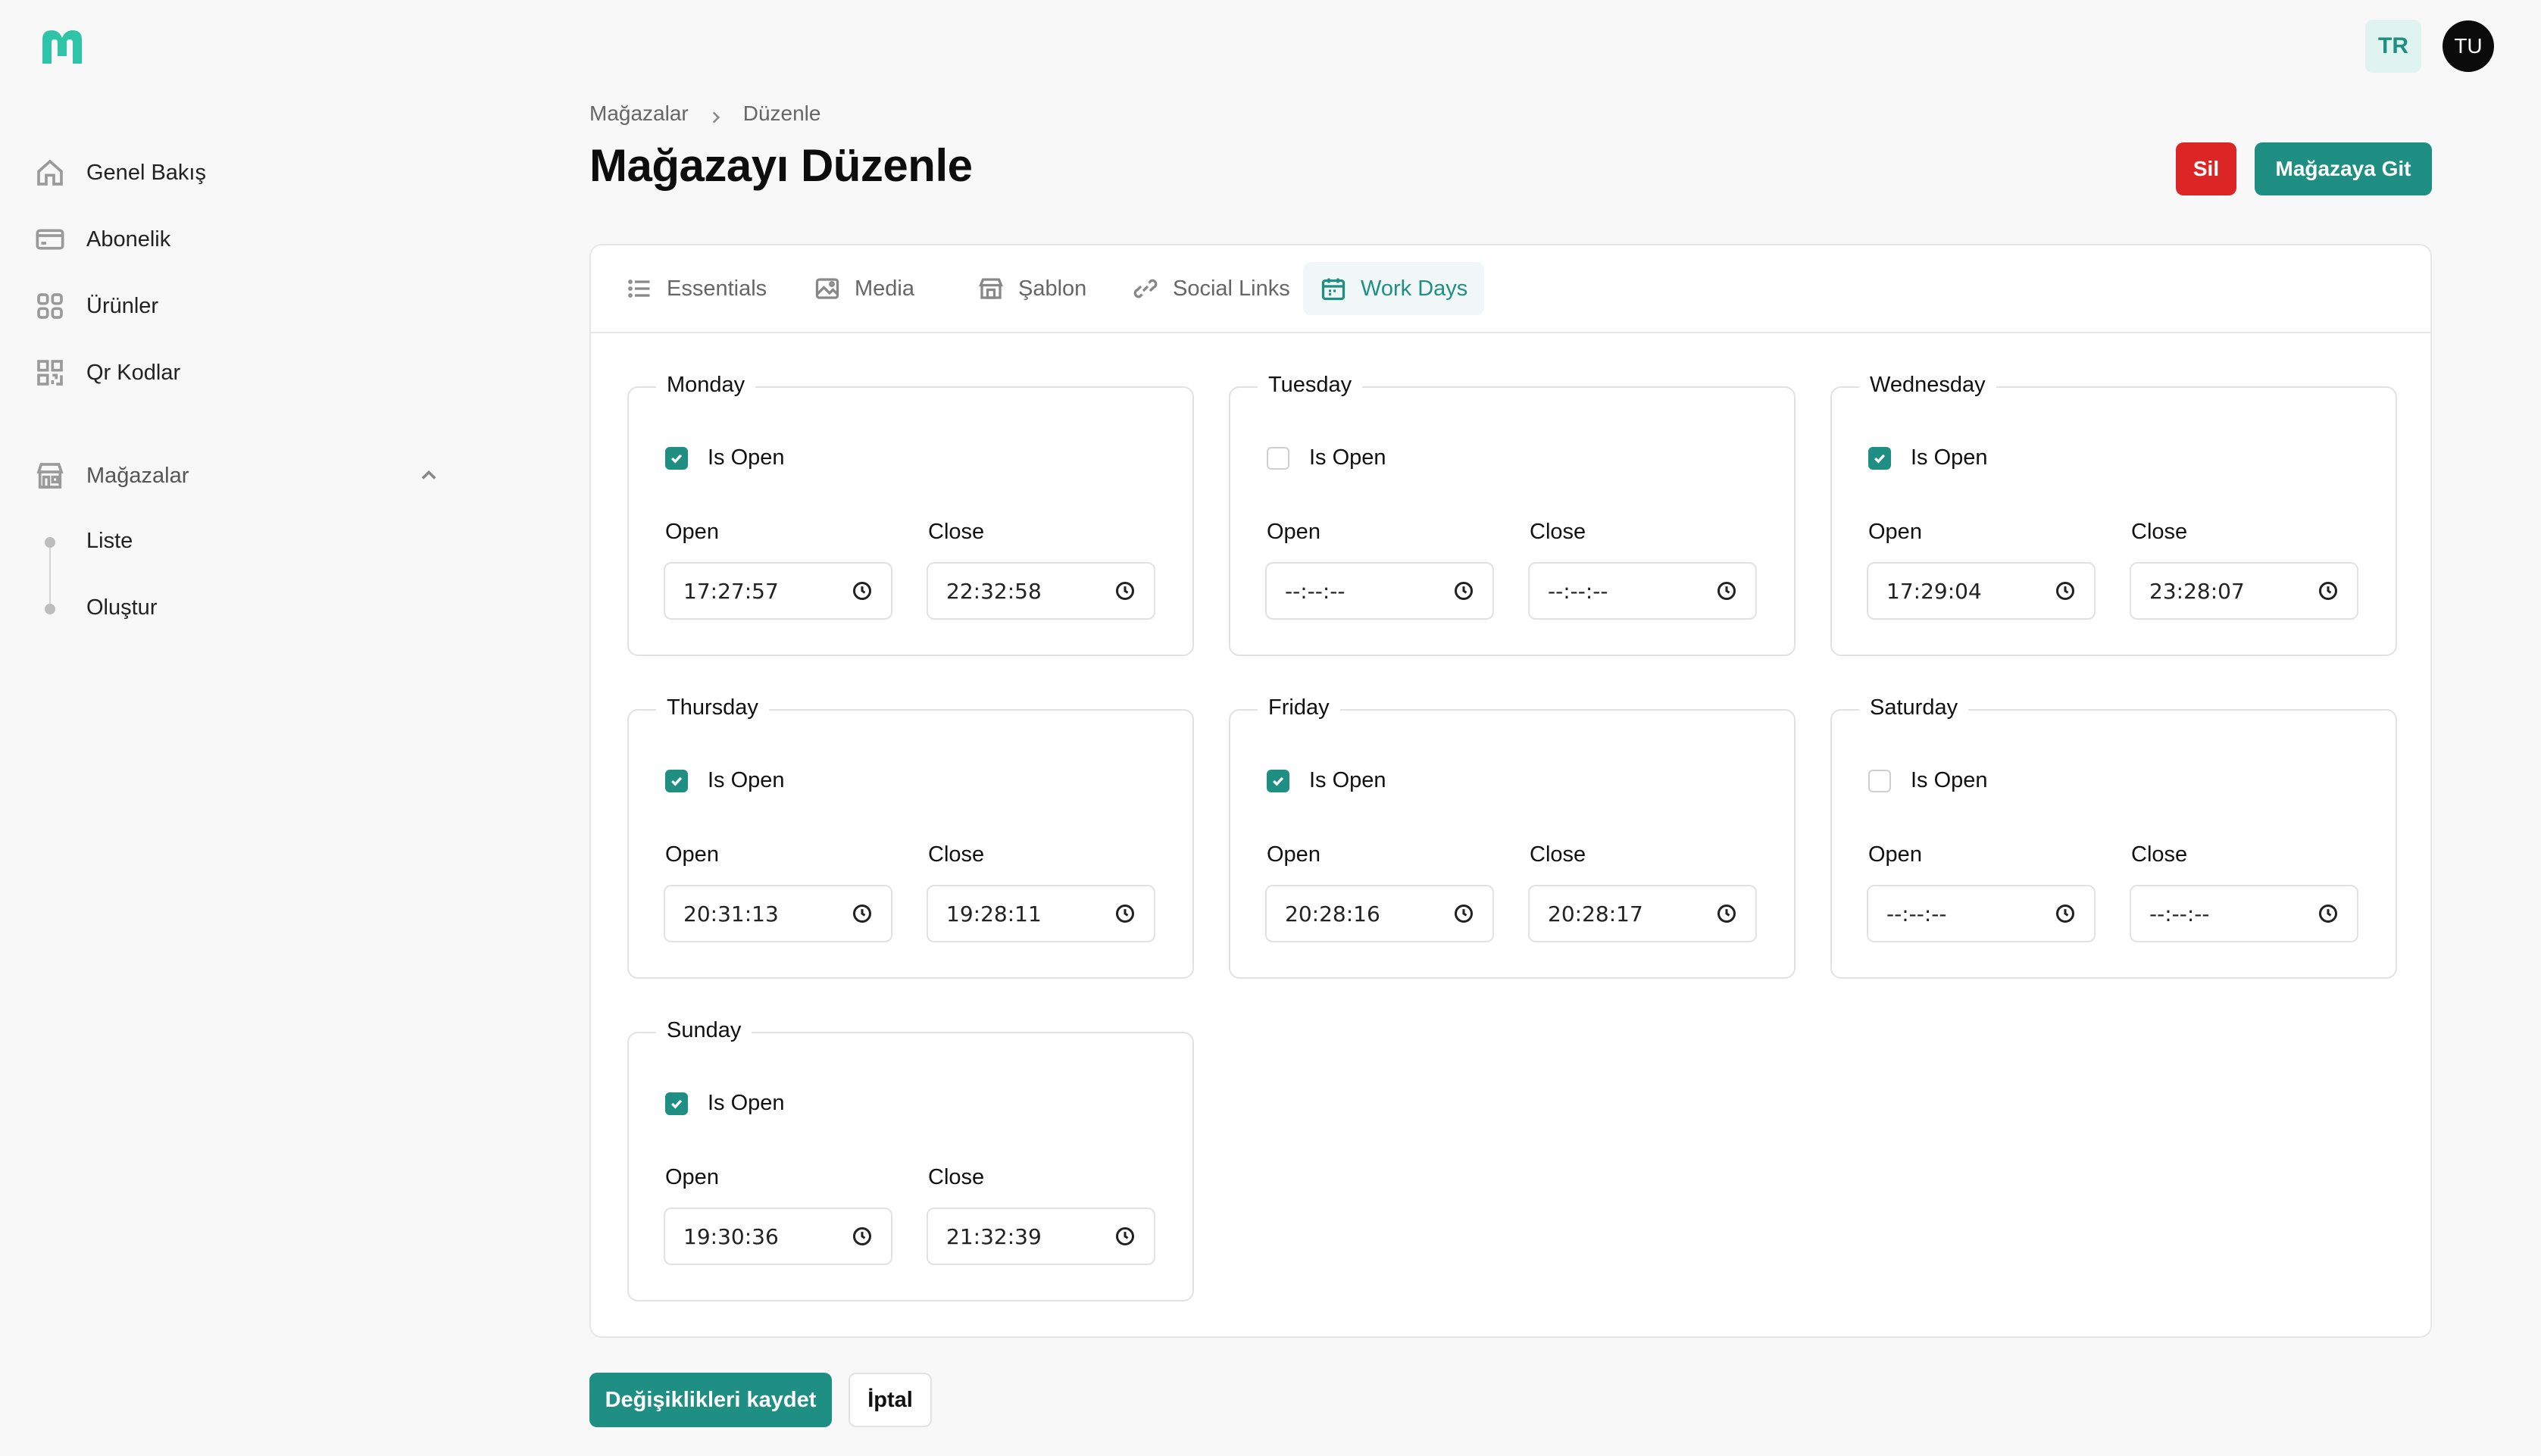 This screenshot has height=1456, width=2541. I want to click on sidebar-item-label: Genel Bakış, so click(146, 172).